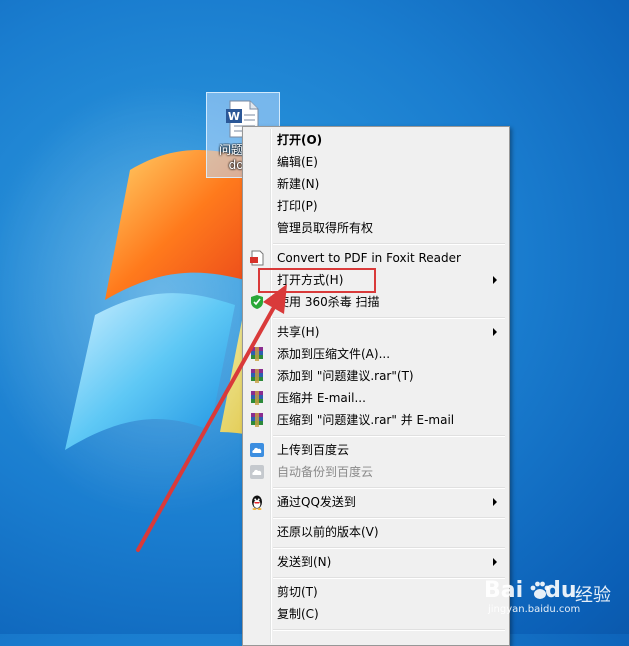 Image resolution: width=629 pixels, height=646 pixels. I want to click on foxit-pdf-icon, so click(257, 258).